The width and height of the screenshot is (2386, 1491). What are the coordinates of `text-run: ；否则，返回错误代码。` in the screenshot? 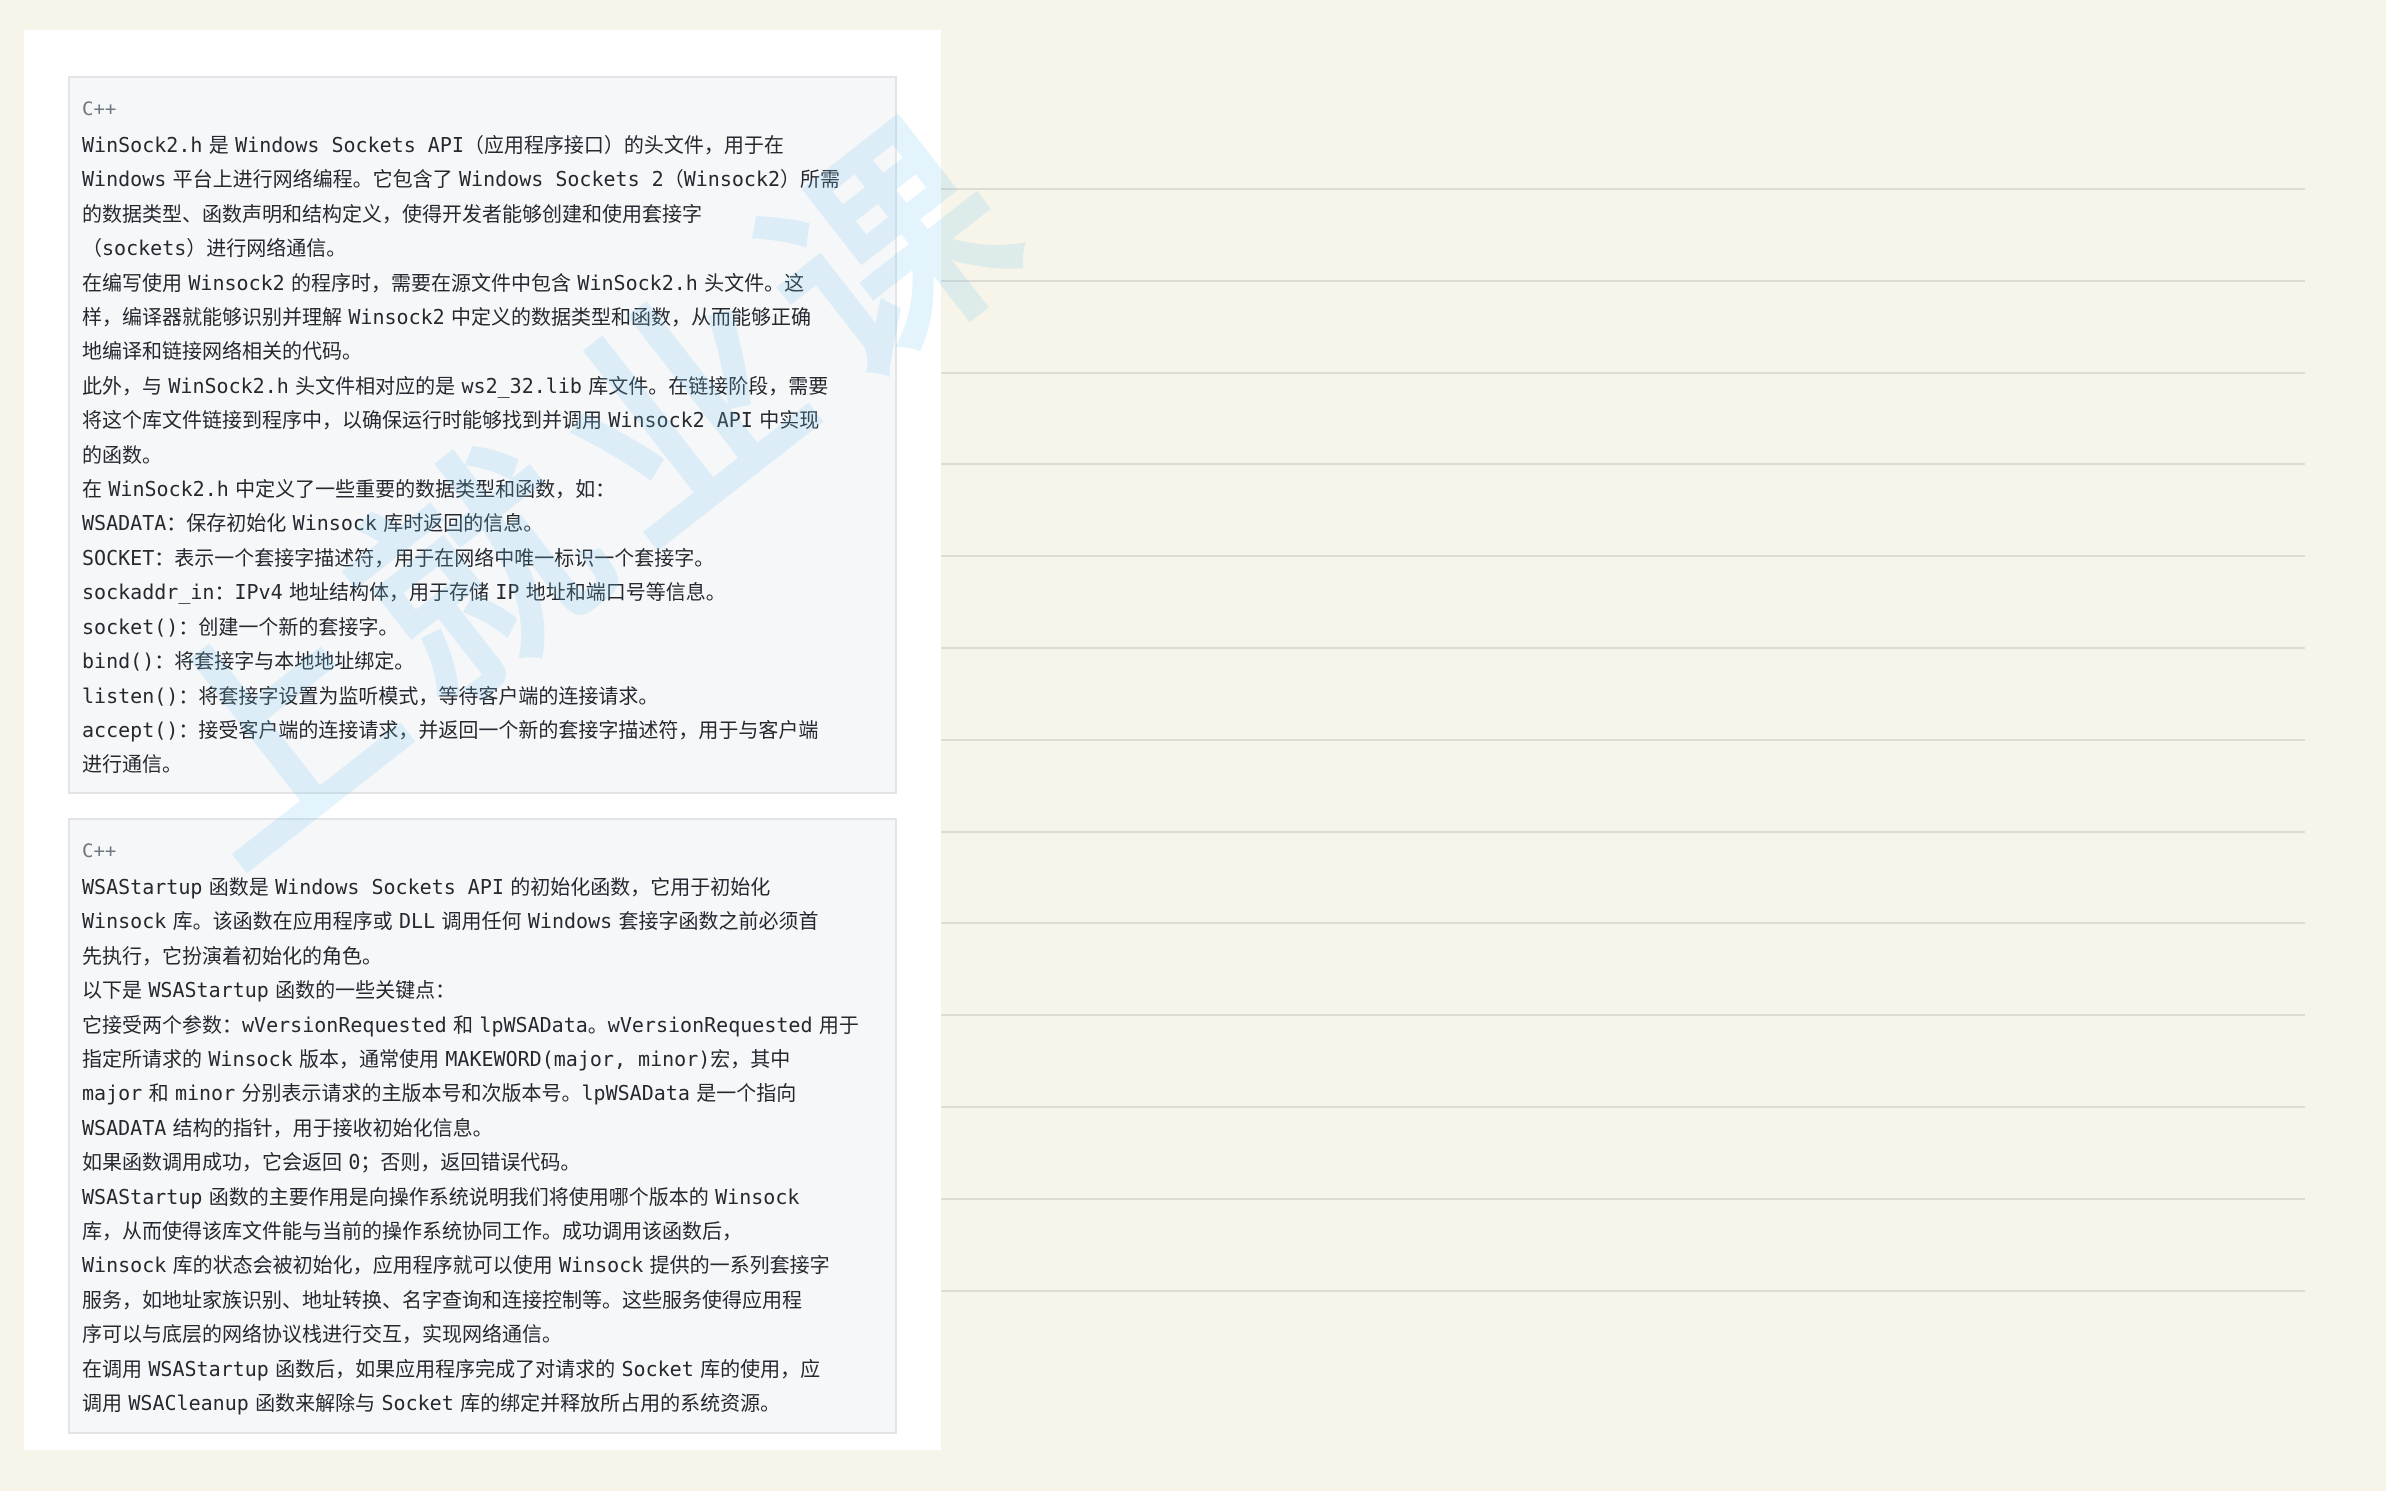 It's located at (470, 1162).